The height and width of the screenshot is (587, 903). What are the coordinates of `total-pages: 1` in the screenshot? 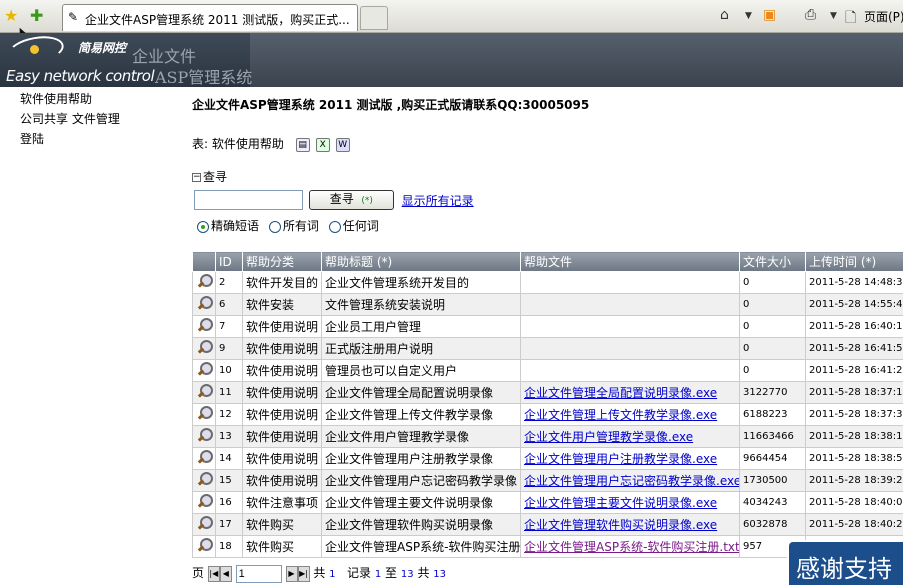 It's located at (332, 574).